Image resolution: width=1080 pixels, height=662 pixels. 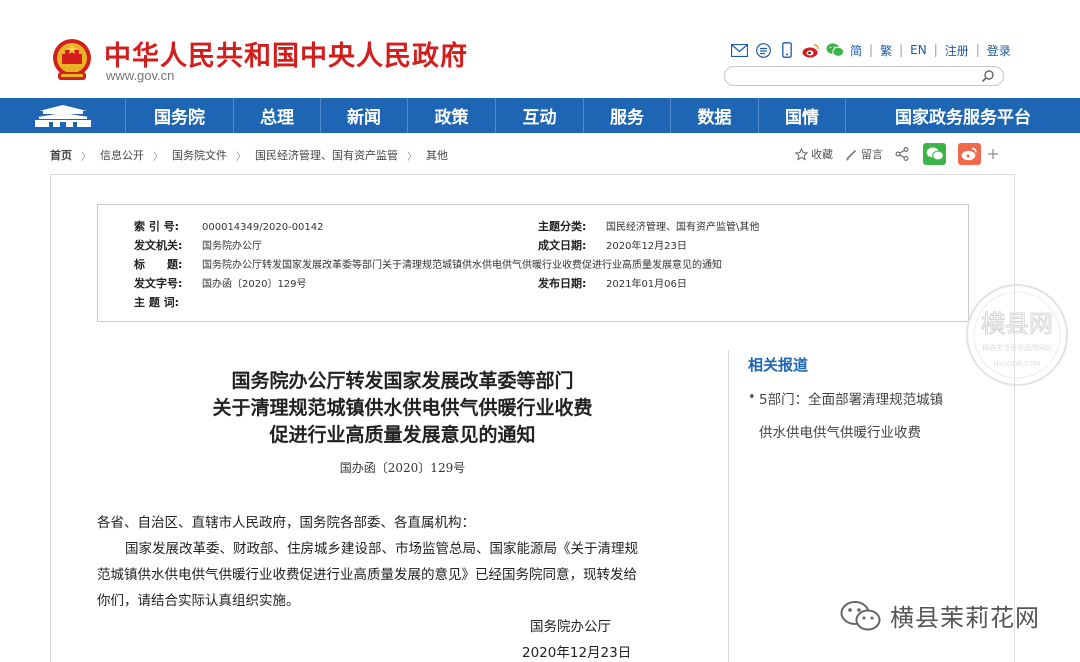 What do you see at coordinates (918, 50) in the screenshot?
I see `lang-english-link: EN` at bounding box center [918, 50].